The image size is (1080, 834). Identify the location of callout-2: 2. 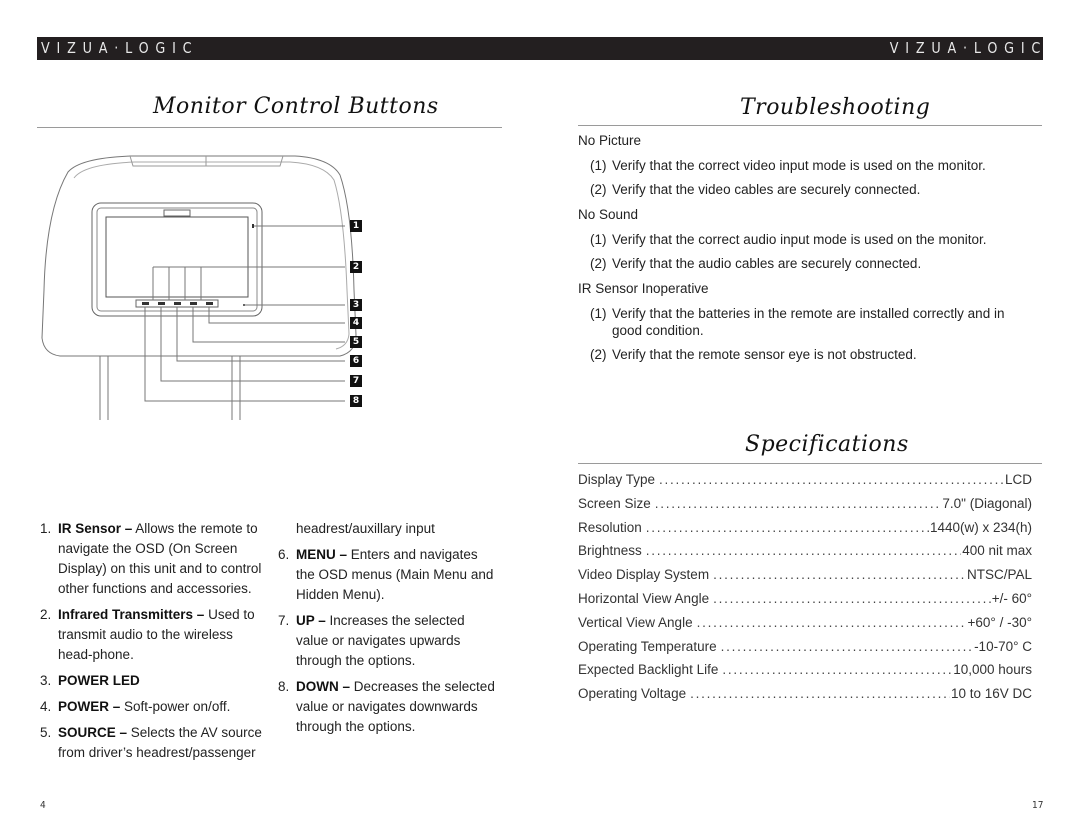
(356, 267).